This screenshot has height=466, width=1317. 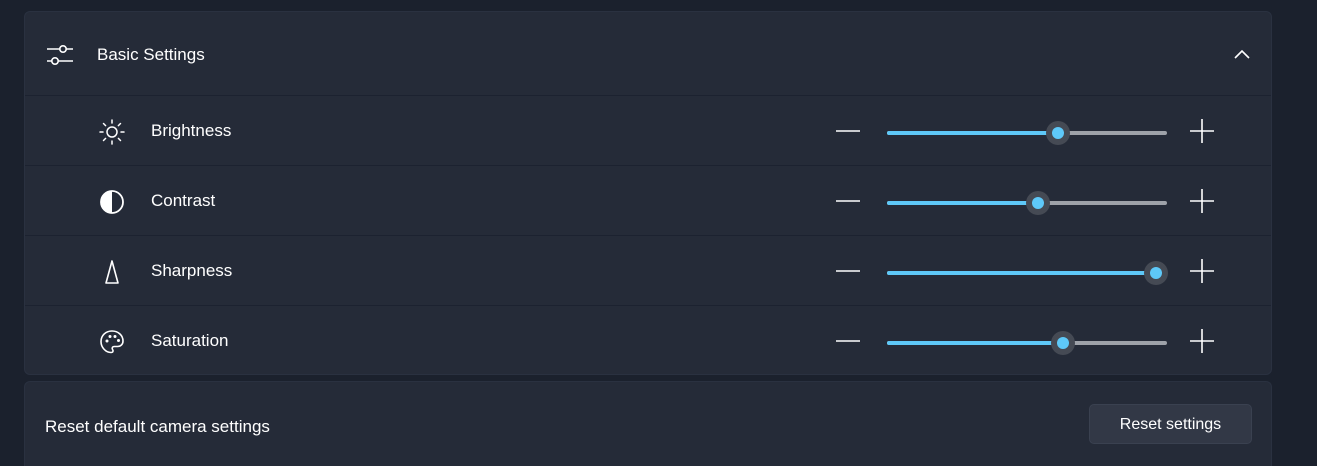 I want to click on saturation-slider, so click(x=1027, y=343).